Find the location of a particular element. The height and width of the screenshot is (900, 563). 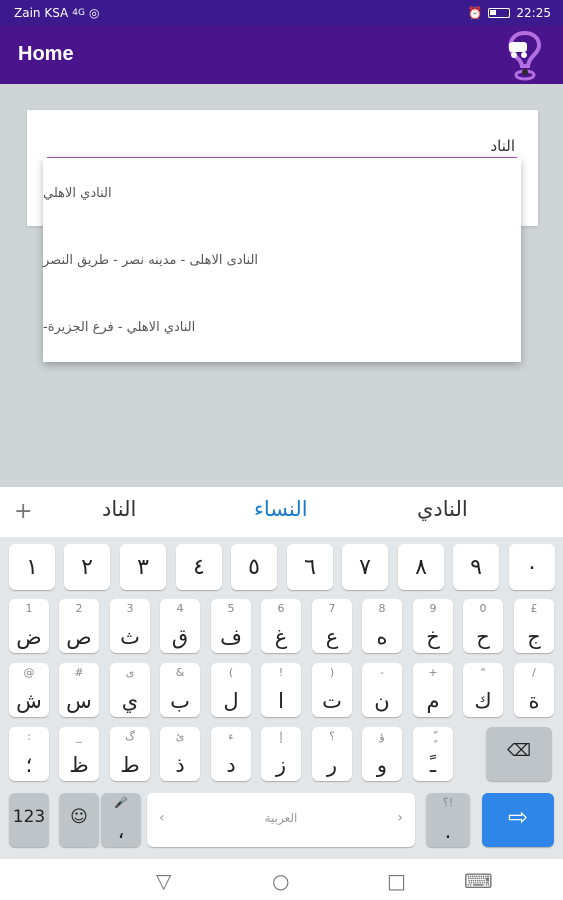

letter-key: + م is located at coordinates (433, 690).